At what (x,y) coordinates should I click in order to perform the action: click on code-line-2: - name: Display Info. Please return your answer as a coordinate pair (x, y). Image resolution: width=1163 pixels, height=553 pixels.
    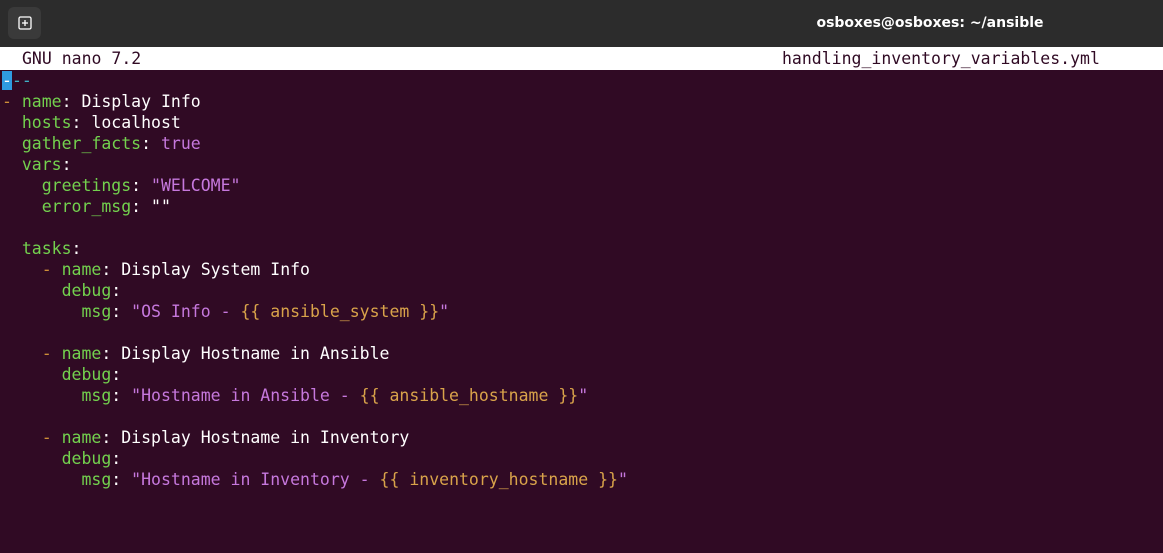
    Looking at the image, I should click on (101, 101).